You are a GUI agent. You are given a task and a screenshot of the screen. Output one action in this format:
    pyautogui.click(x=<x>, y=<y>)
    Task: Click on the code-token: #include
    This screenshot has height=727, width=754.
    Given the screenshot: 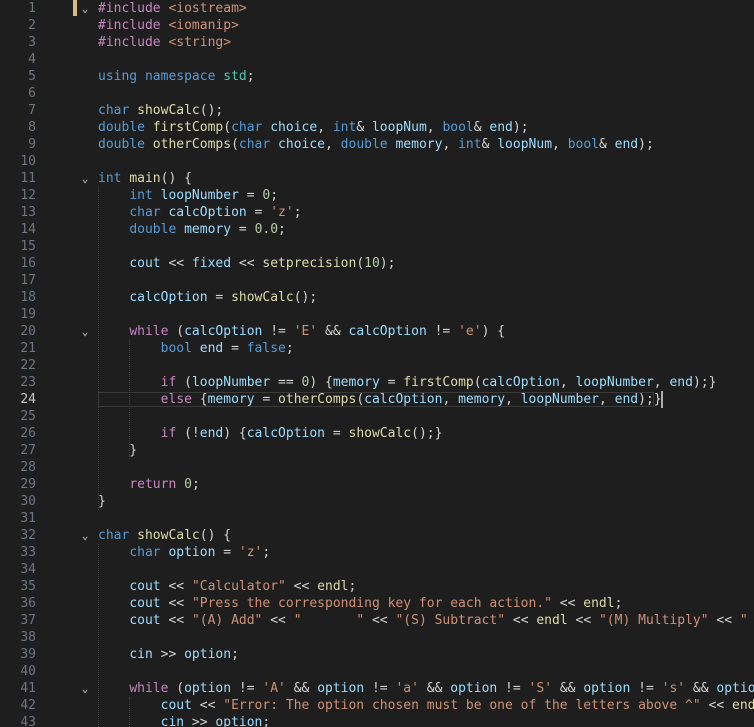 What is the action you would take?
    pyautogui.click(x=133, y=8)
    